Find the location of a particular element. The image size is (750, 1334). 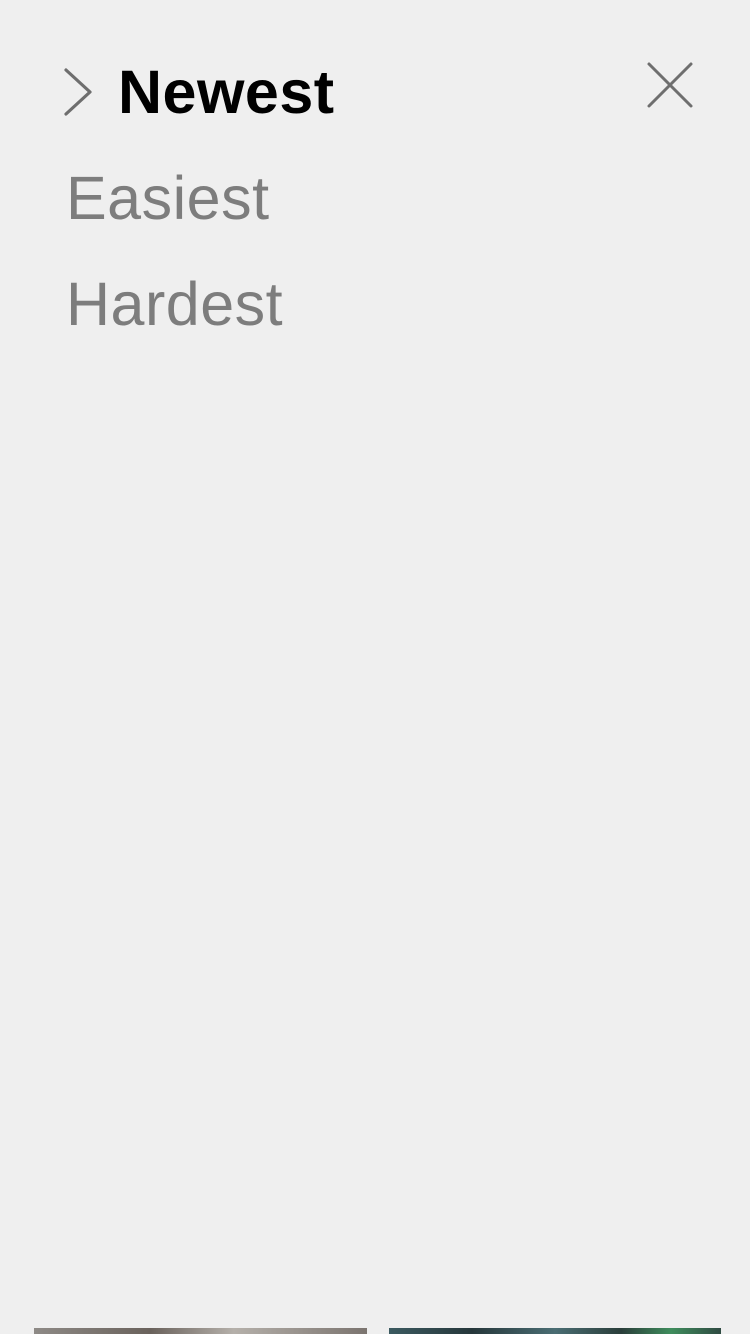

close-icon is located at coordinates (670, 85).